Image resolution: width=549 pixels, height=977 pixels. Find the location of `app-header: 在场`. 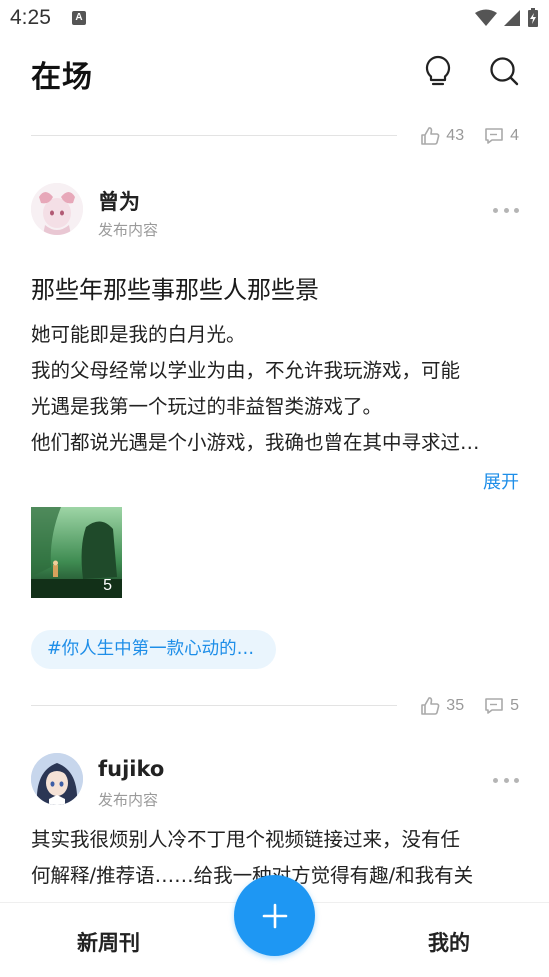

app-header: 在场 is located at coordinates (274, 71).